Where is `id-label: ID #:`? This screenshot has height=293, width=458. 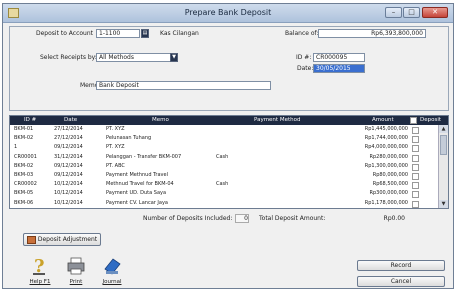
id-label: ID #: is located at coordinates (304, 57).